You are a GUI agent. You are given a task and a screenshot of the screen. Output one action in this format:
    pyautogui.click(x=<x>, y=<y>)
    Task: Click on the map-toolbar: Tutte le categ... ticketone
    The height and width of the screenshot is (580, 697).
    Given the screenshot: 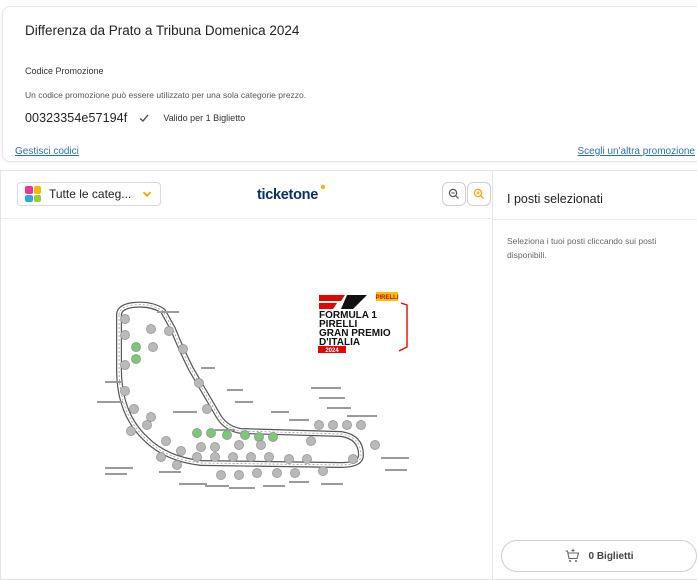 What is the action you would take?
    pyautogui.click(x=246, y=195)
    